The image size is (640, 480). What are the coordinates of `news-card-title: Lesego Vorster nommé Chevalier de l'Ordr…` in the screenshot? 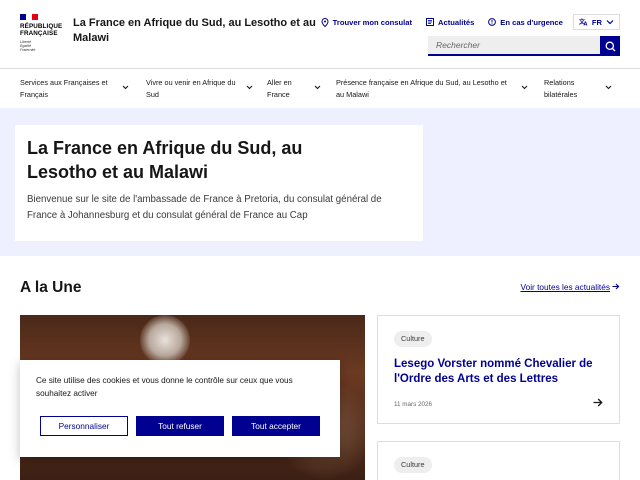 It's located at (503, 372).